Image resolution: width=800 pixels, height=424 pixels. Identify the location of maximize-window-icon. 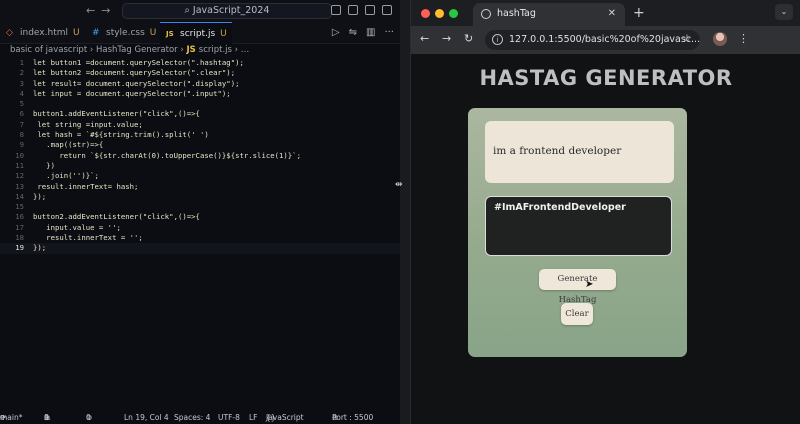
(453, 13).